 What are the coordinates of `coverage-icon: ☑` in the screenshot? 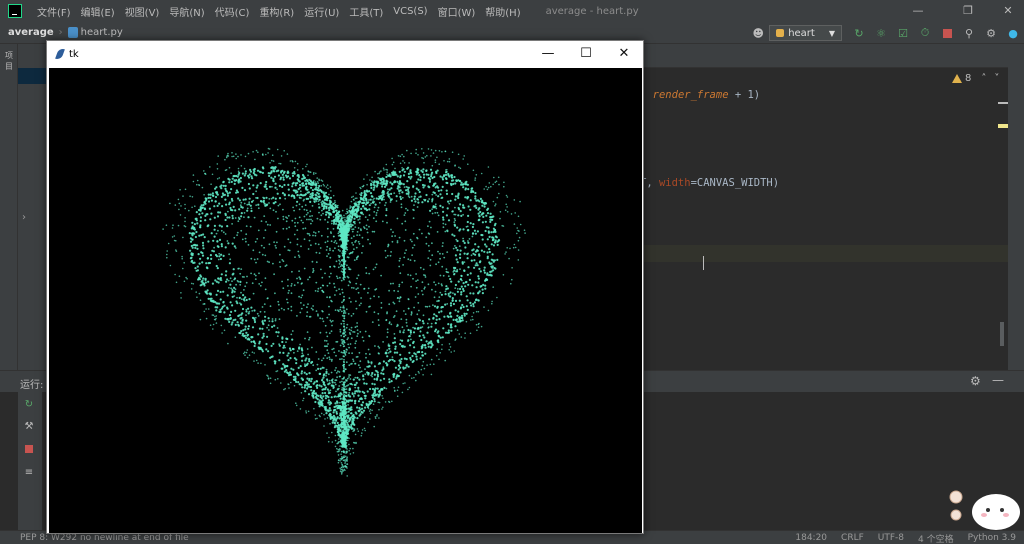 It's located at (903, 33).